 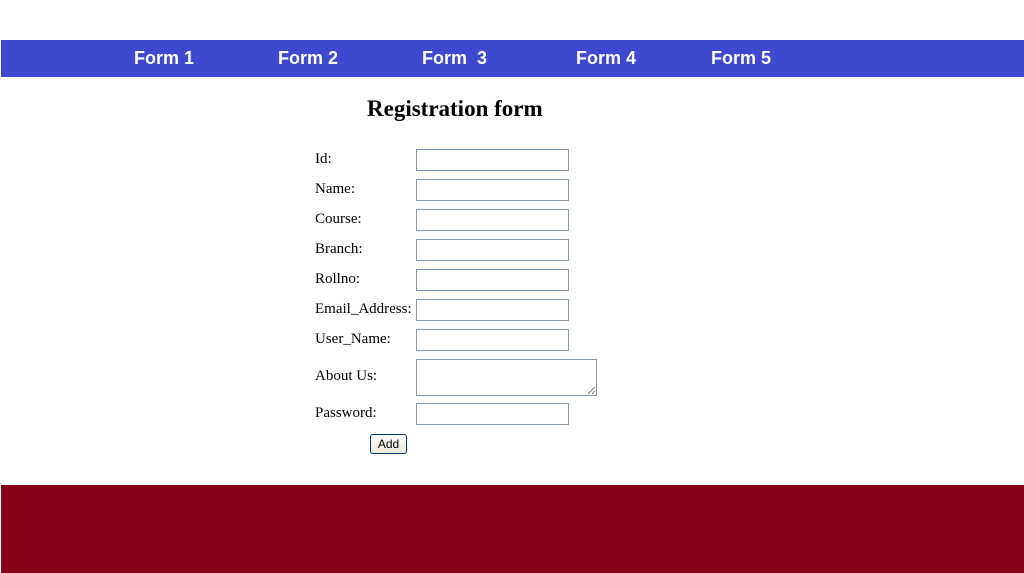 What do you see at coordinates (512, 58) in the screenshot?
I see `top-navigation-bar: Form 1 Form 2 Form 3 Form 4 Form 5` at bounding box center [512, 58].